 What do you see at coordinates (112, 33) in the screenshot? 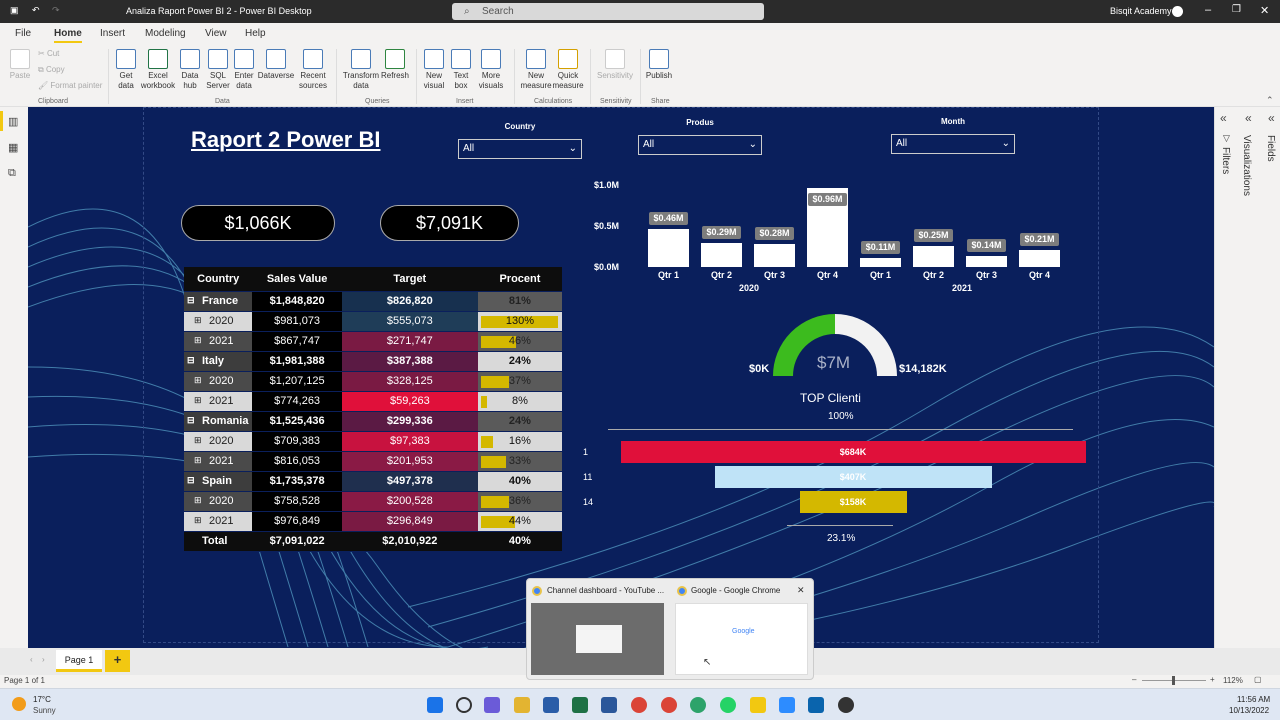
I see `menu-insert: Insert` at bounding box center [112, 33].